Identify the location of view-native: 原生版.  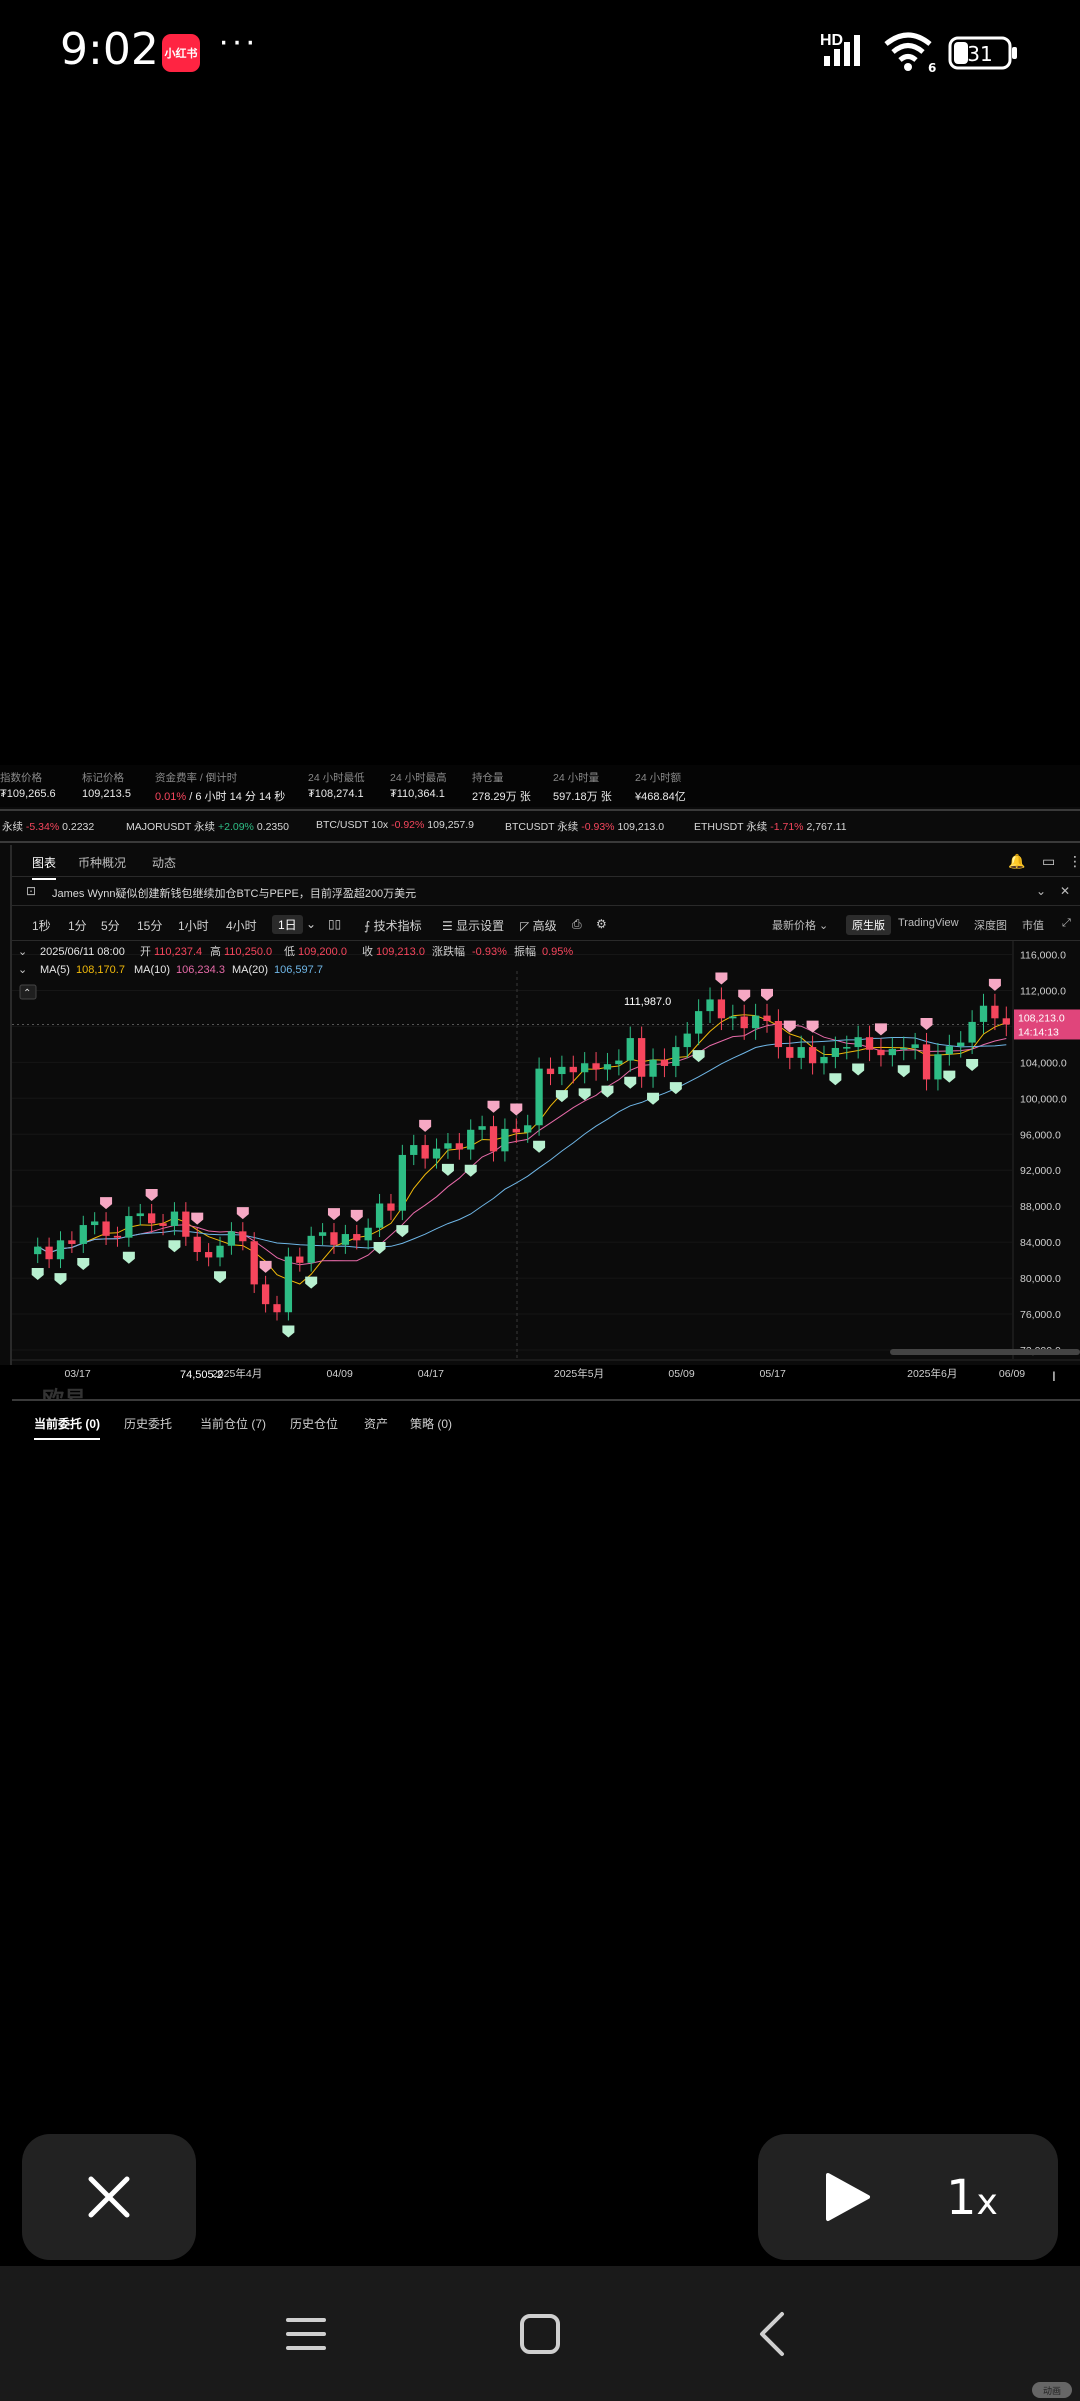
(868, 925).